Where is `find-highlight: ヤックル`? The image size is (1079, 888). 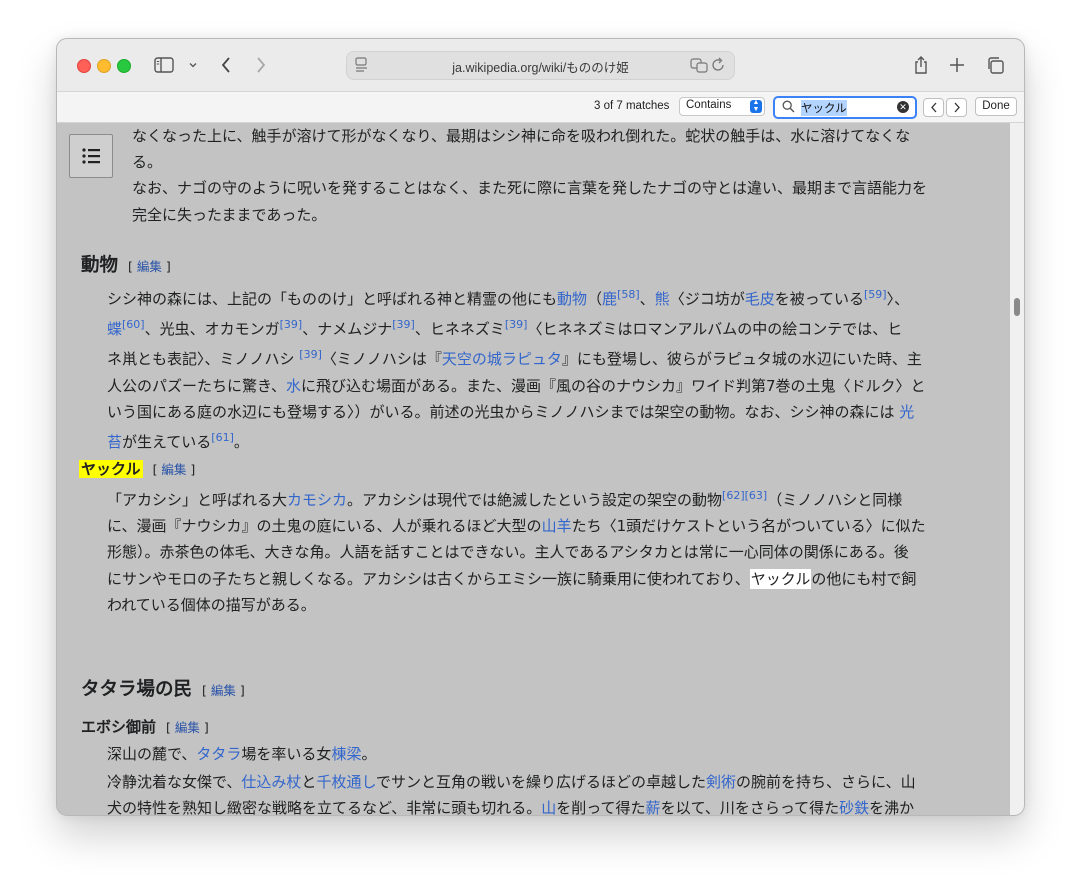
find-highlight: ヤックル is located at coordinates (111, 469).